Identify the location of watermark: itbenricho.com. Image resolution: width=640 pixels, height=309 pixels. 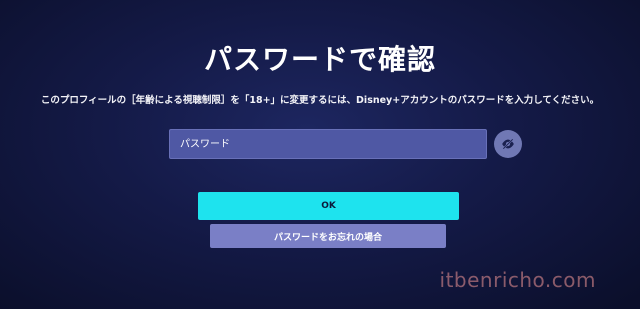
(517, 280).